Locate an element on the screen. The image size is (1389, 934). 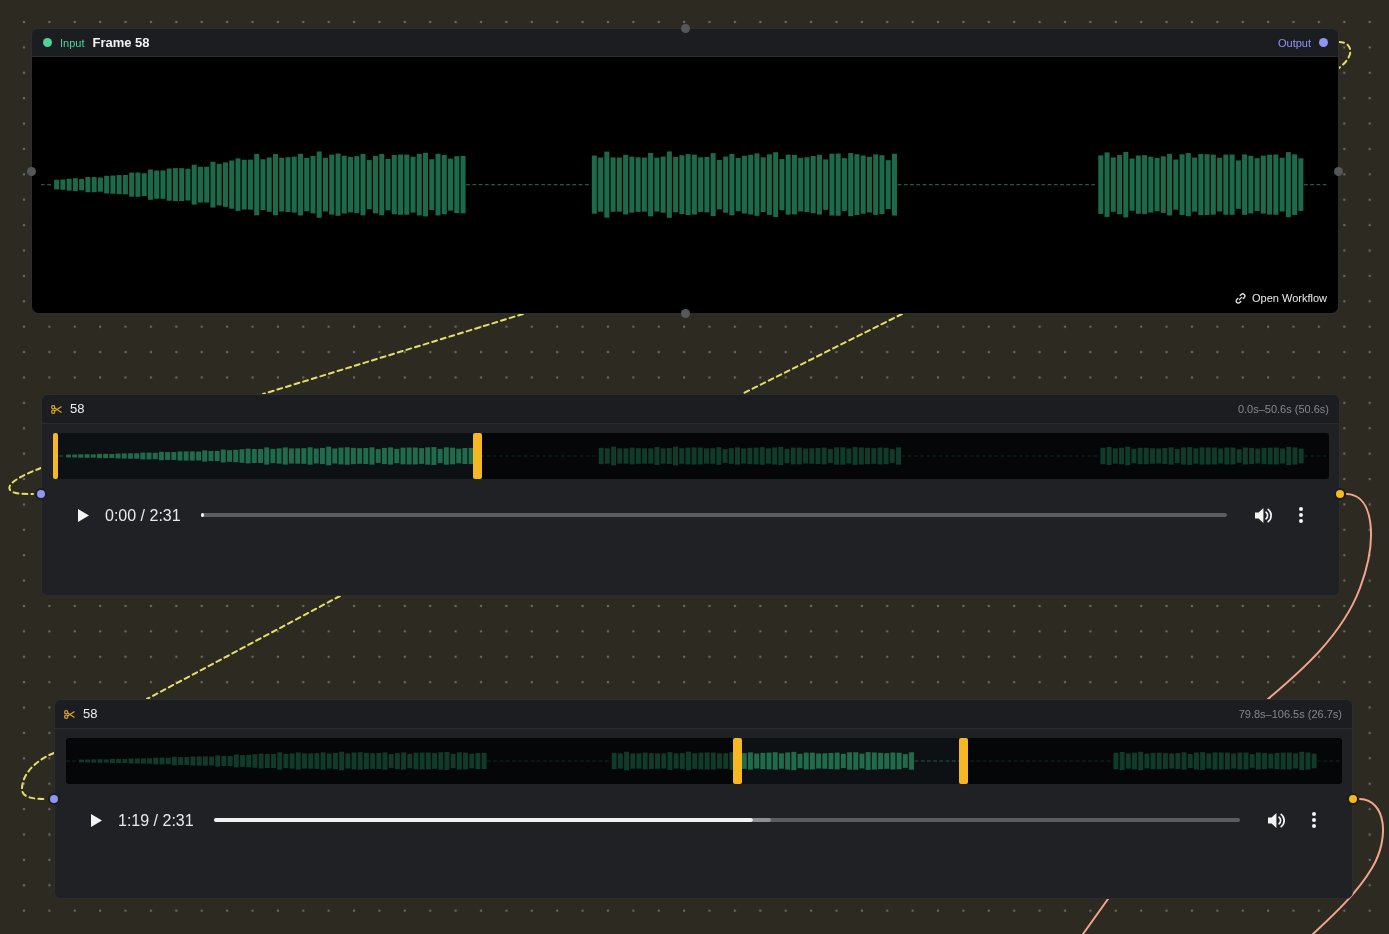
time-range: 0.0s–50.6s (50.6s) is located at coordinates (1283, 409).